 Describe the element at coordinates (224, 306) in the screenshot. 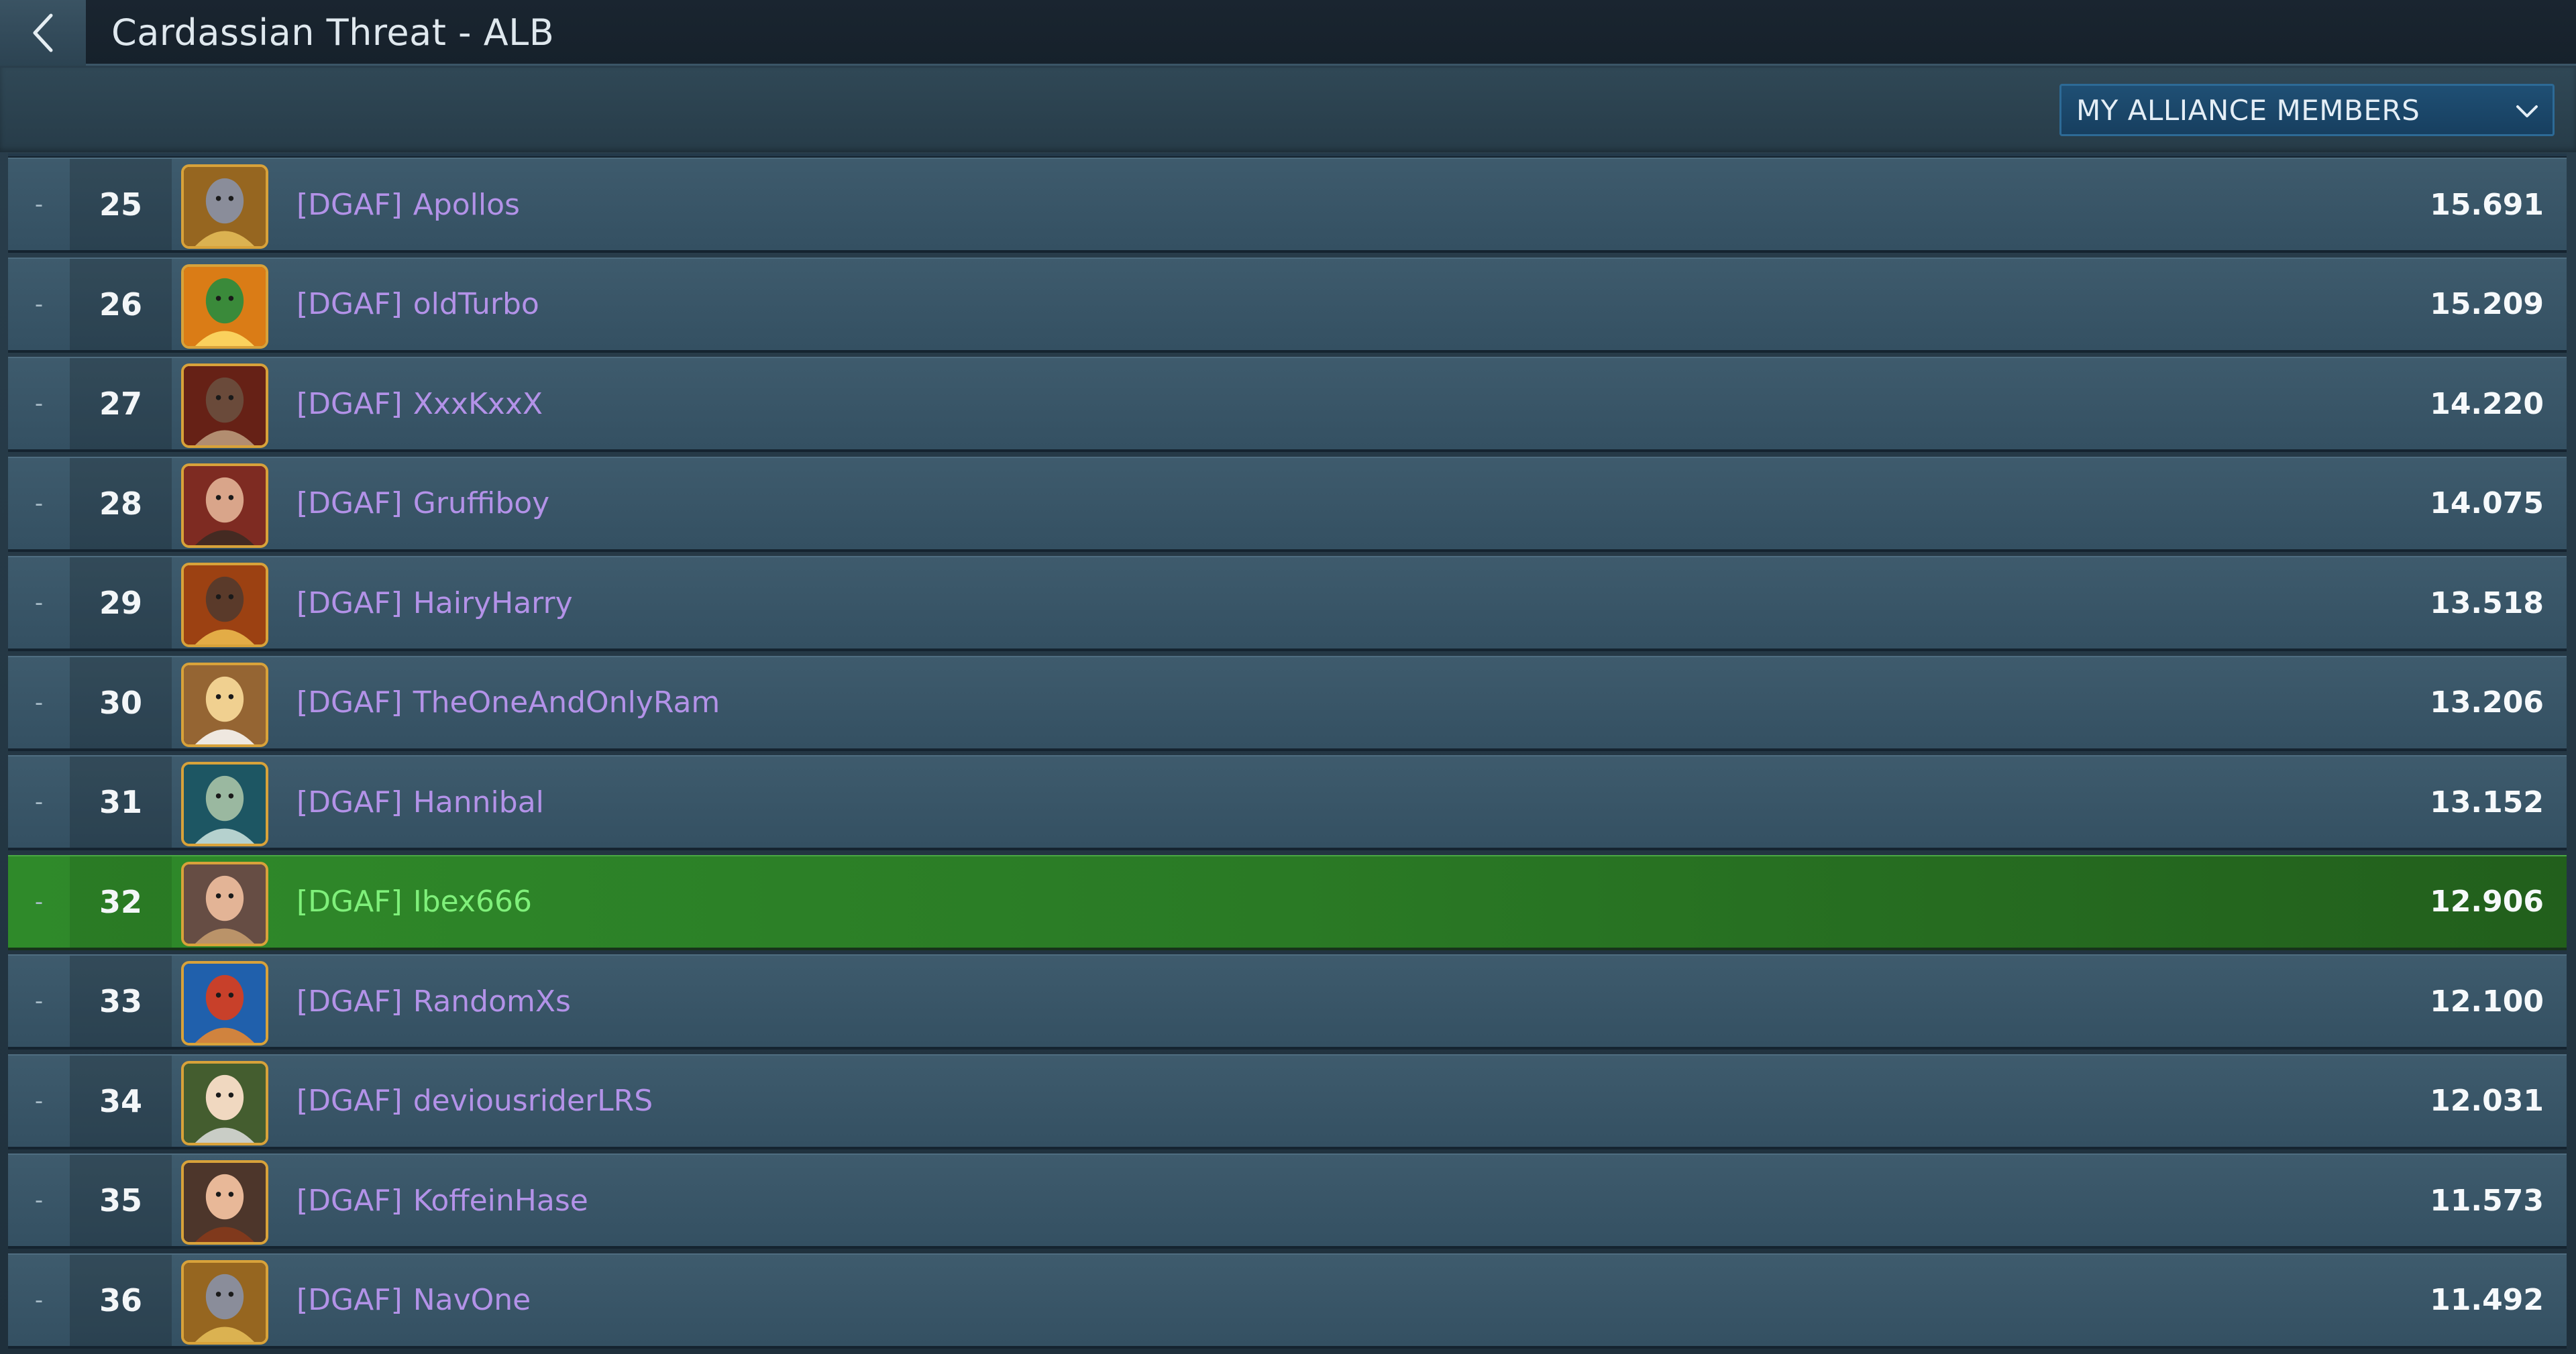

I see `emblem-avatar-orange` at that location.